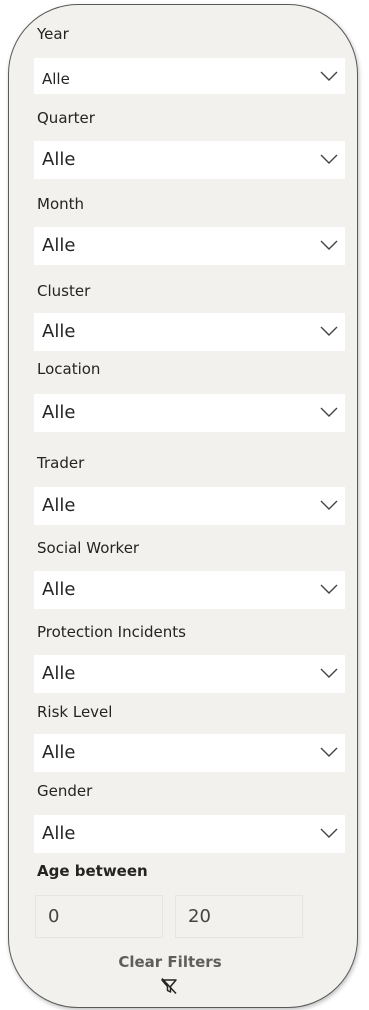 The height and width of the screenshot is (1010, 369). Describe the element at coordinates (53, 34) in the screenshot. I see `year-label: Year` at that location.